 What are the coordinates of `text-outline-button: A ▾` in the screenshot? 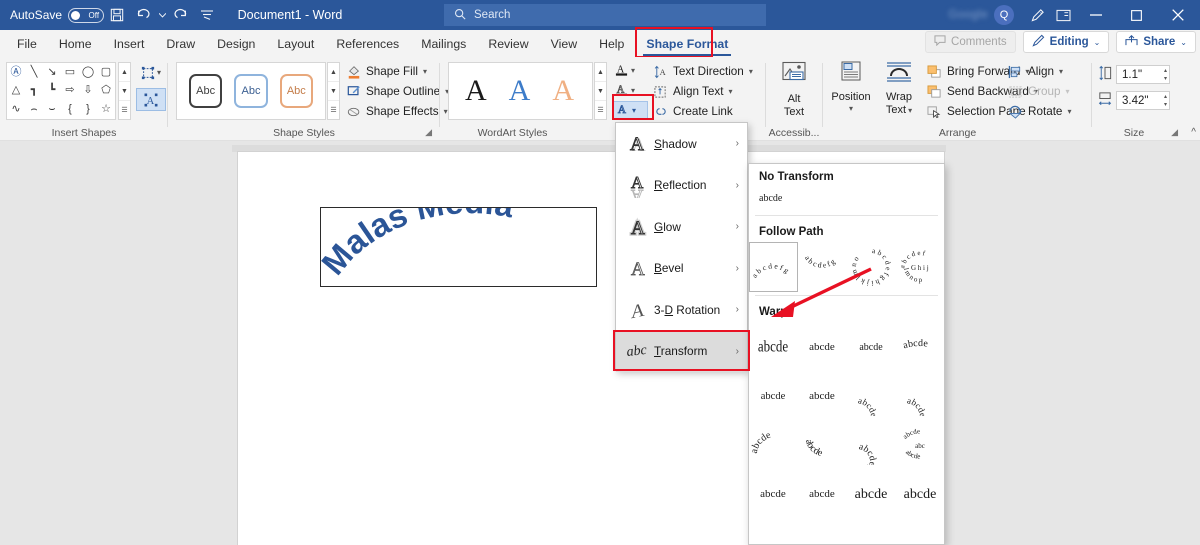 It's located at (630, 90).